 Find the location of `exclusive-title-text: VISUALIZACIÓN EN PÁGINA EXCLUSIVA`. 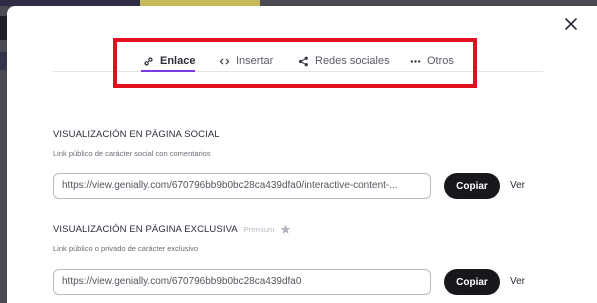

exclusive-title-text: VISUALIZACIÓN EN PÁGINA EXCLUSIVA is located at coordinates (145, 229).